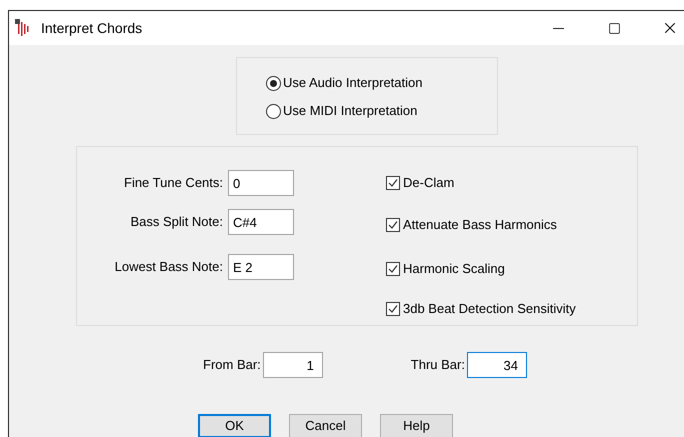  Describe the element at coordinates (381, 111) in the screenshot. I see `radio-option: Use MIDI Interpretation` at that location.